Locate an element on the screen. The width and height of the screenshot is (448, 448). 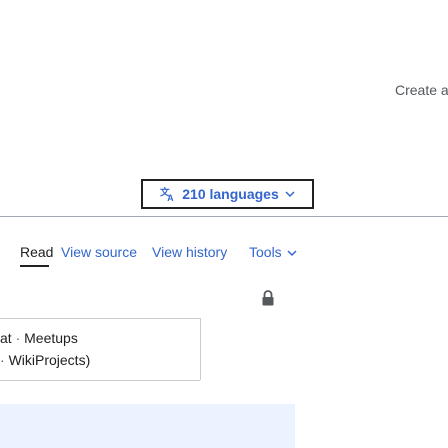
page-tabs: Read View source View history Tools is located at coordinates (224, 255).